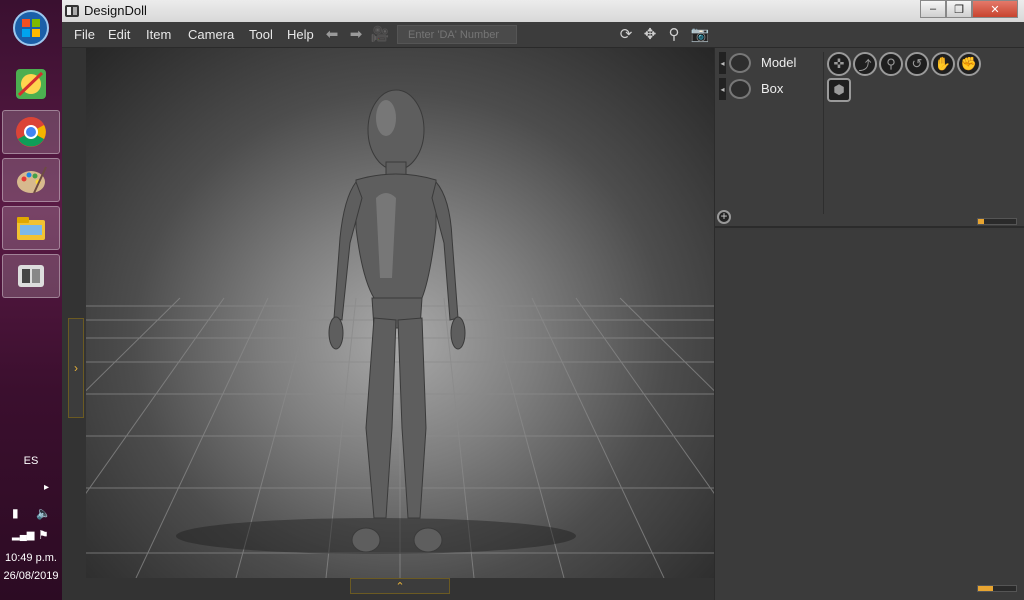 This screenshot has height=600, width=1024. What do you see at coordinates (115, 10) in the screenshot?
I see `window-title: DesignDoll` at bounding box center [115, 10].